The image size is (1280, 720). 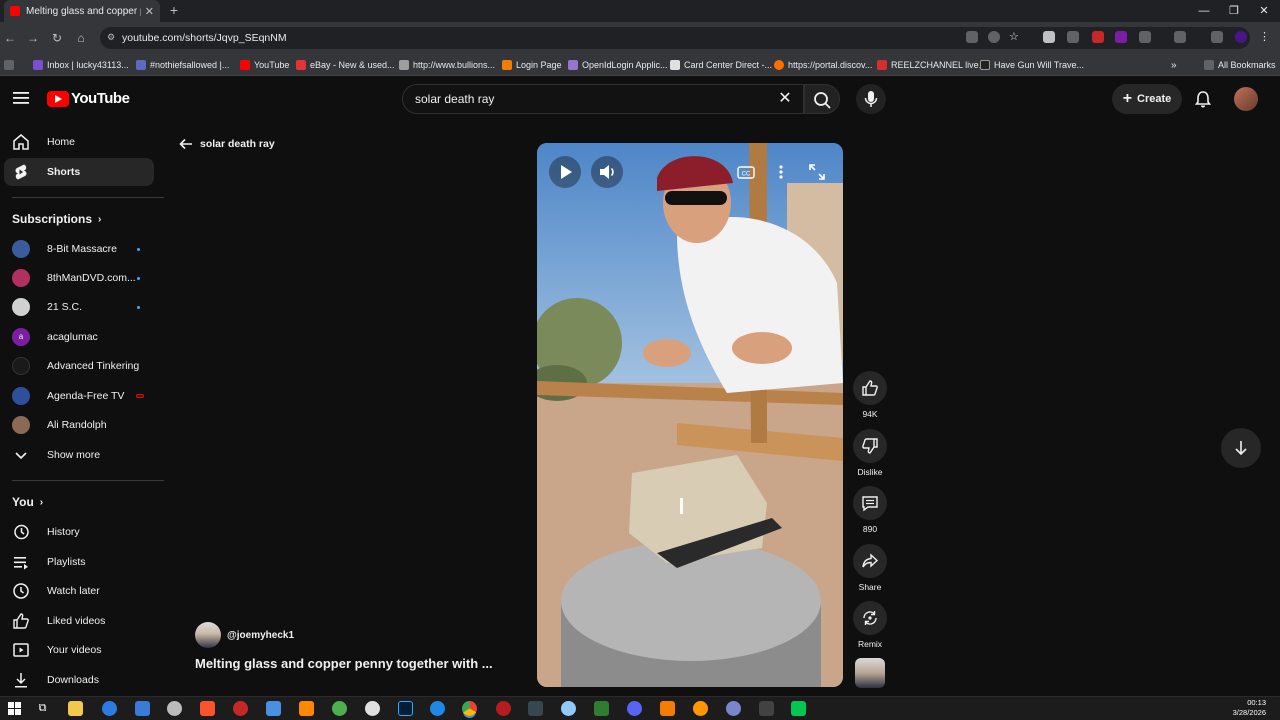 What do you see at coordinates (264, 65) in the screenshot?
I see `bookmark-item: YouTube` at bounding box center [264, 65].